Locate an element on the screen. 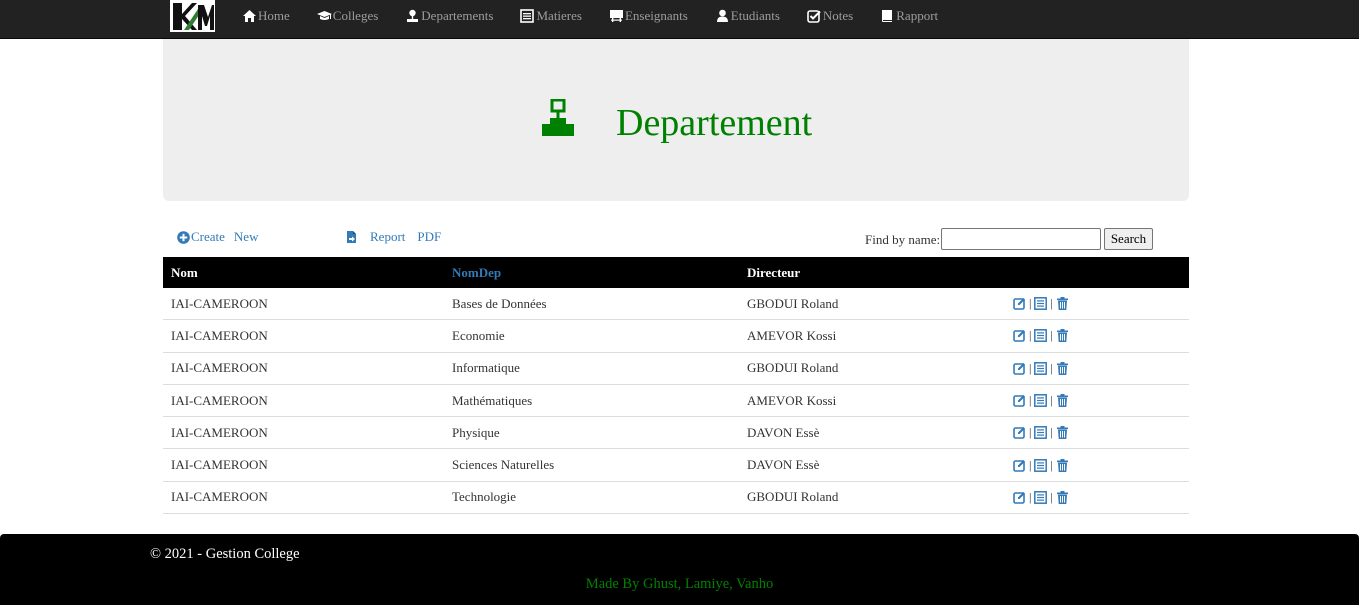 The image size is (1359, 605). table-row: IAI-CAMEROON Technologie GBODUI Roland | | is located at coordinates (676, 498).